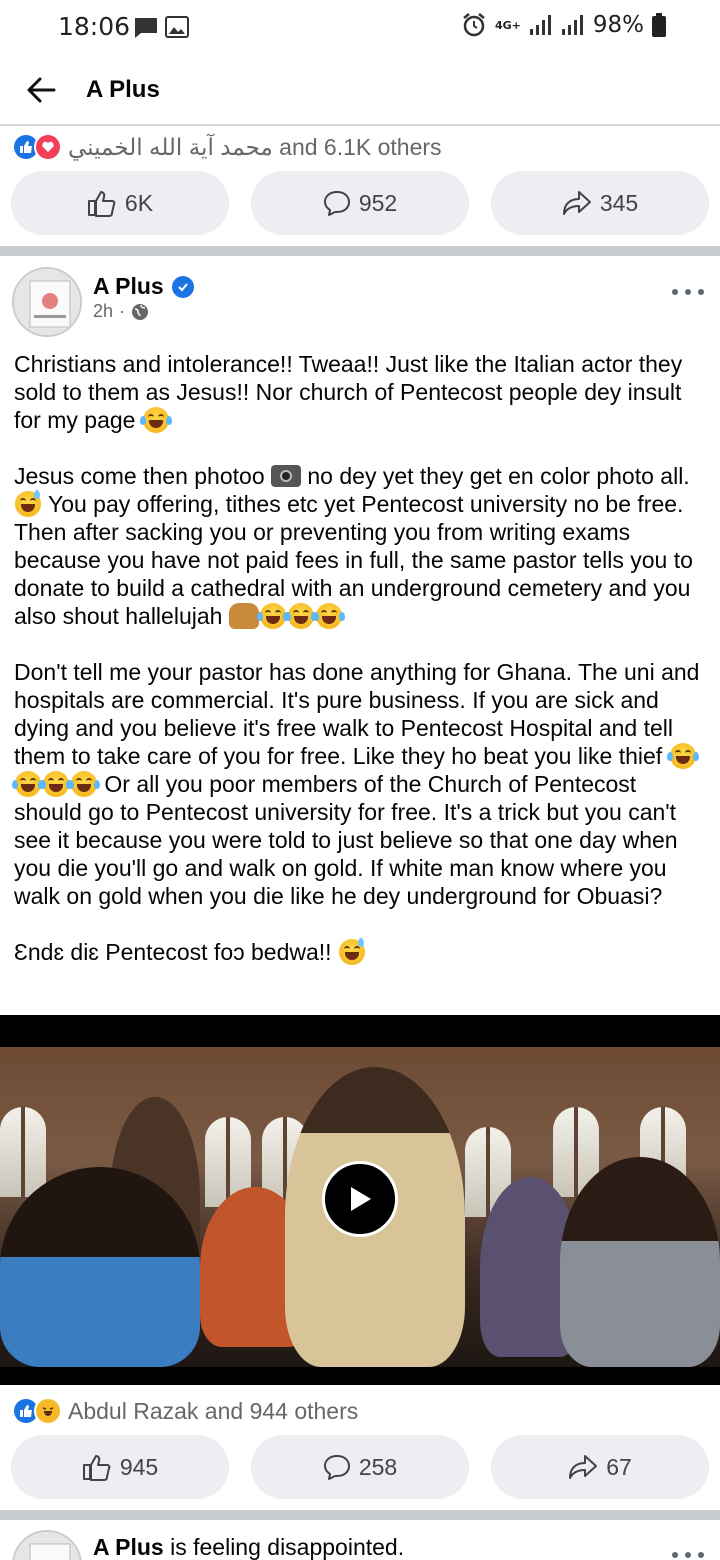 The height and width of the screenshot is (1560, 720). What do you see at coordinates (146, 28) in the screenshot?
I see `message-icon` at bounding box center [146, 28].